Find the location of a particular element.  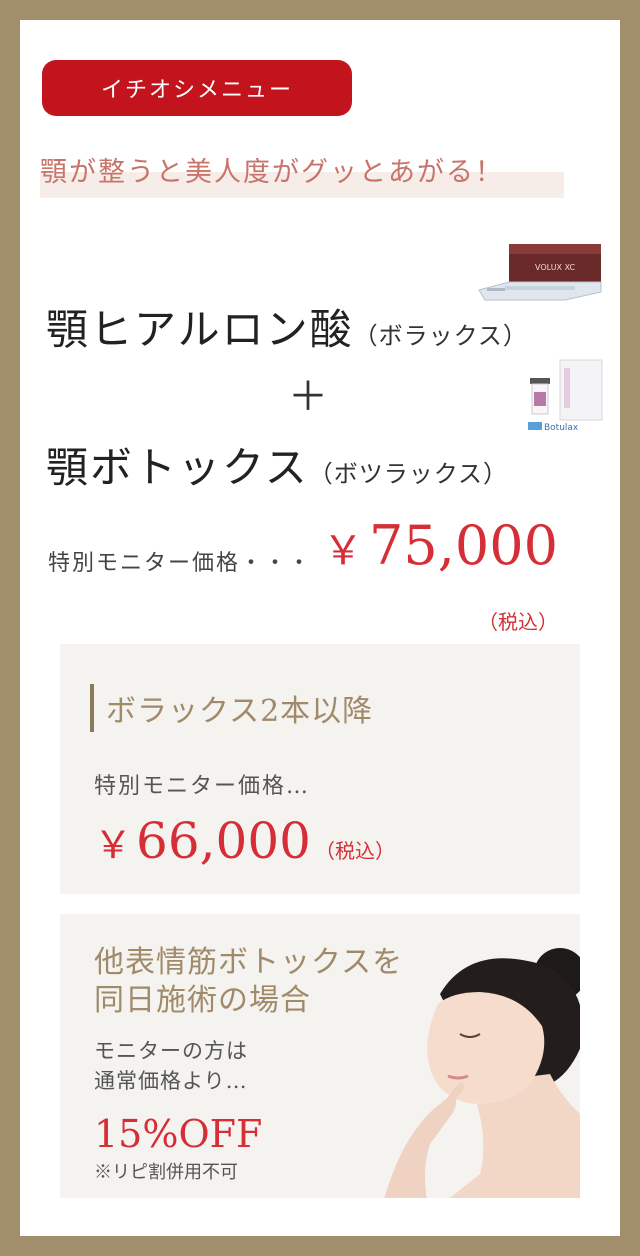

box1-title: ボラックス2本以降 is located at coordinates (240, 711).